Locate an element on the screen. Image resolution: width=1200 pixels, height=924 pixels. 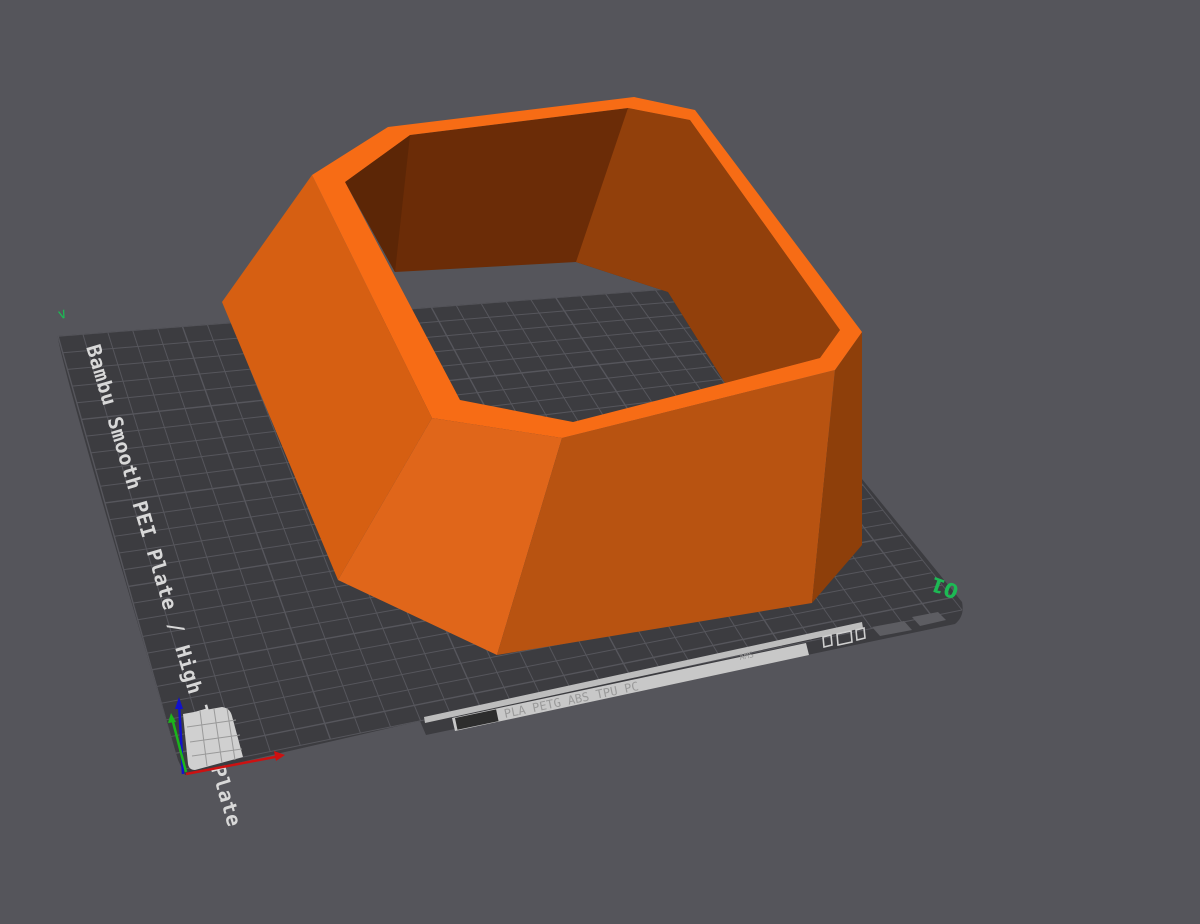
corner-marker: ∨ is located at coordinates (62, 314).